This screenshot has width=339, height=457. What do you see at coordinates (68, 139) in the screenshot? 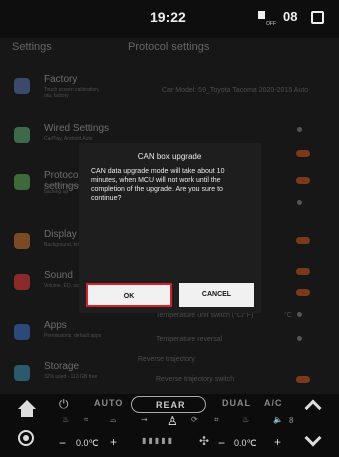
I see `sidebar-item-sub: CarPlay, Android Auto` at bounding box center [68, 139].